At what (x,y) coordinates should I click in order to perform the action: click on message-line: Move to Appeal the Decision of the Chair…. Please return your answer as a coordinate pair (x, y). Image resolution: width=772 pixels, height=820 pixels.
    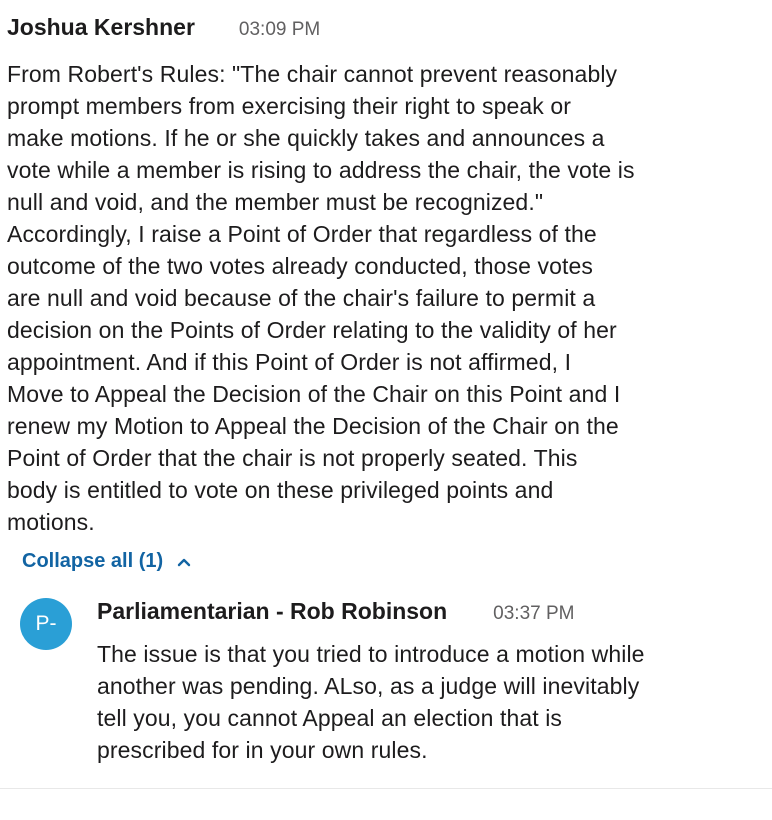
    Looking at the image, I should click on (314, 394).